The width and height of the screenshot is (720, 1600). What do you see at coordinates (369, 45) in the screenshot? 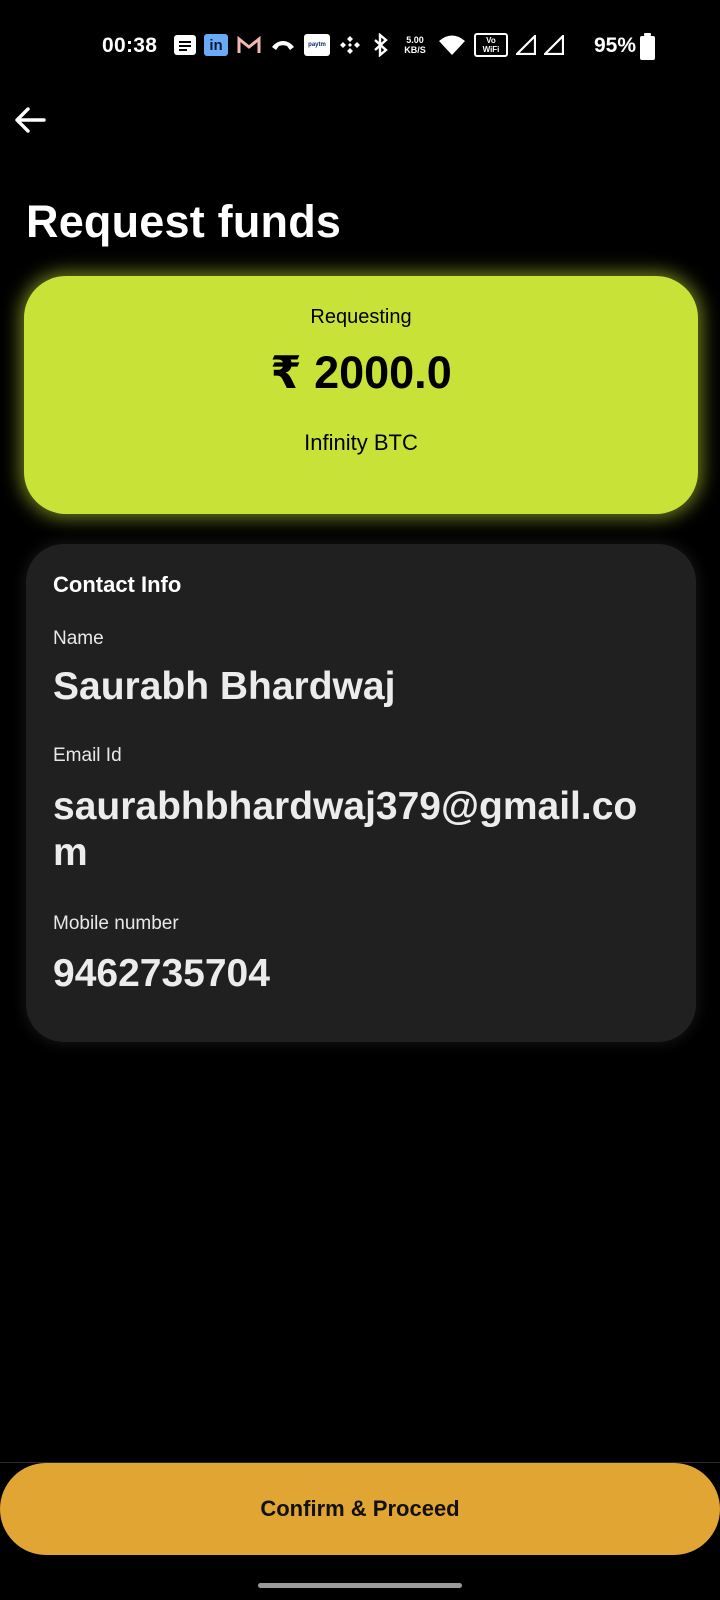
I see `status-icons: in paytm 5.00 KB/S Vo WiFi` at bounding box center [369, 45].